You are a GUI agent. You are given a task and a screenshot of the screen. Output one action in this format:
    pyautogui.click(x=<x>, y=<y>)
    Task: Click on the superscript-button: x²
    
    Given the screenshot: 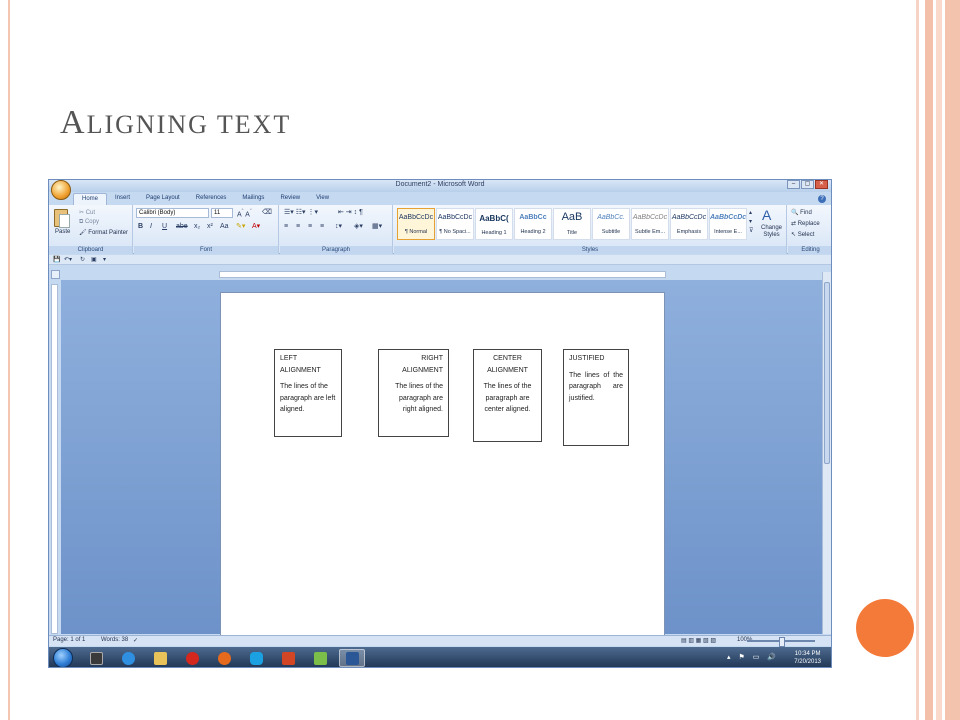 What is the action you would take?
    pyautogui.click(x=210, y=226)
    